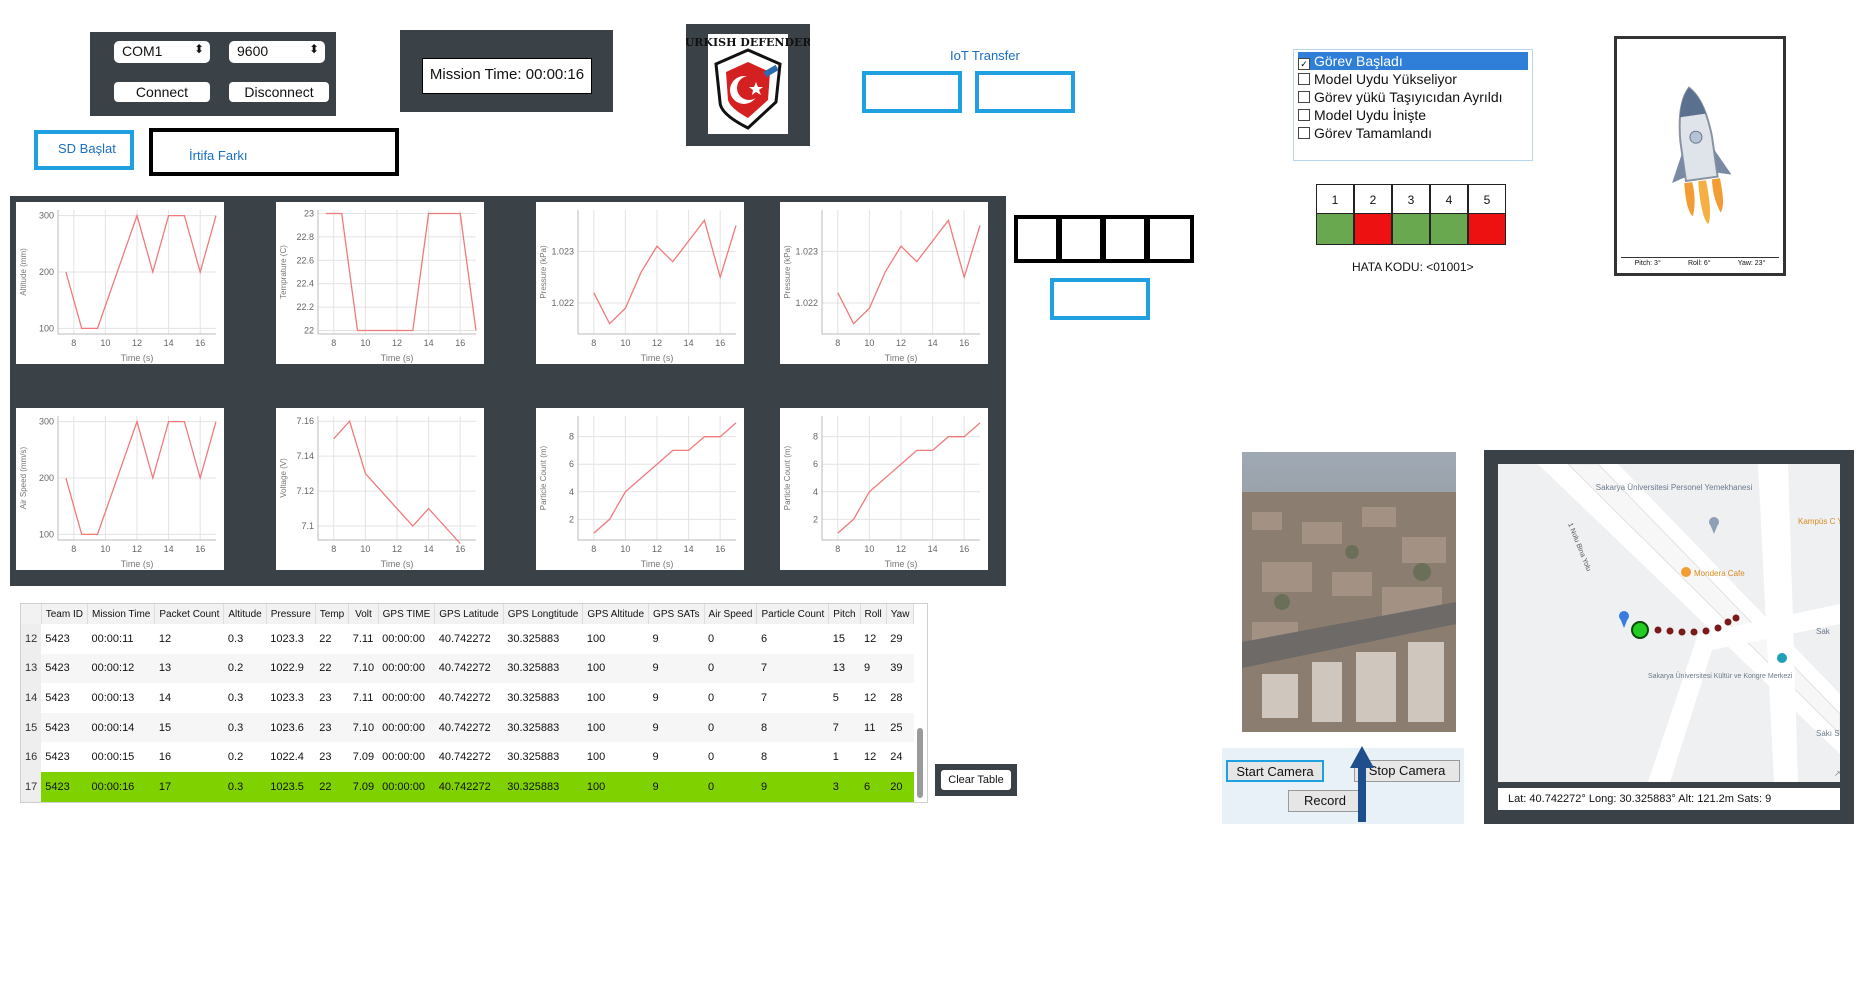 Image resolution: width=1862 pixels, height=993 pixels. What do you see at coordinates (162, 52) in the screenshot?
I see `port-select: COM1 ⬍` at bounding box center [162, 52].